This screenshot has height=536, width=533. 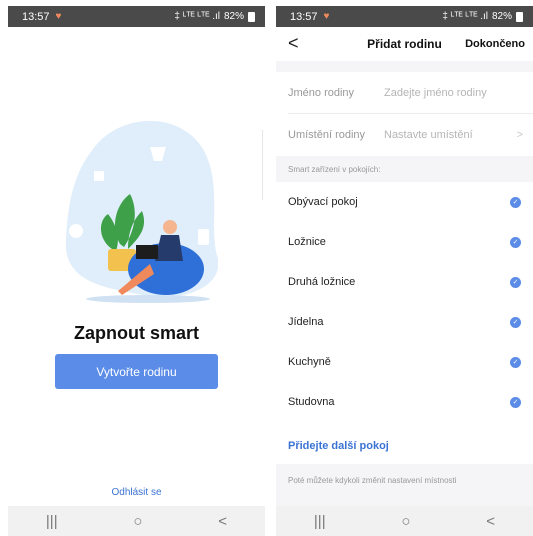 What do you see at coordinates (428, 135) in the screenshot?
I see `family-location-input: Nastavte umístění` at bounding box center [428, 135].